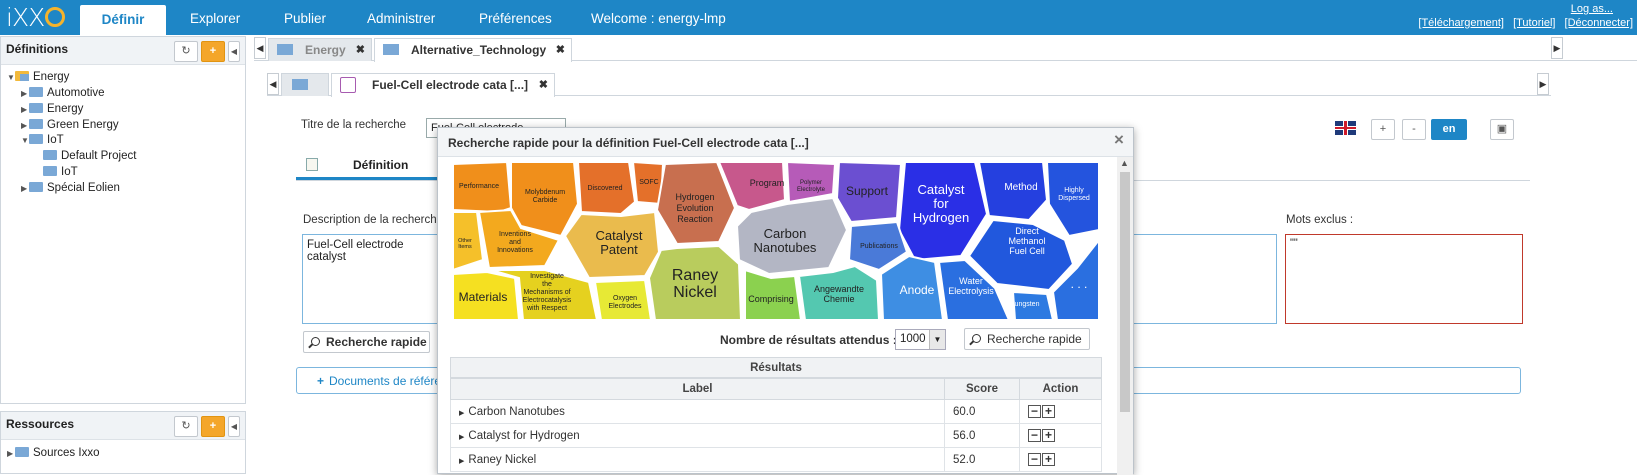  Describe the element at coordinates (1125, 292) in the screenshot. I see `scrollbar-thumb` at that location.